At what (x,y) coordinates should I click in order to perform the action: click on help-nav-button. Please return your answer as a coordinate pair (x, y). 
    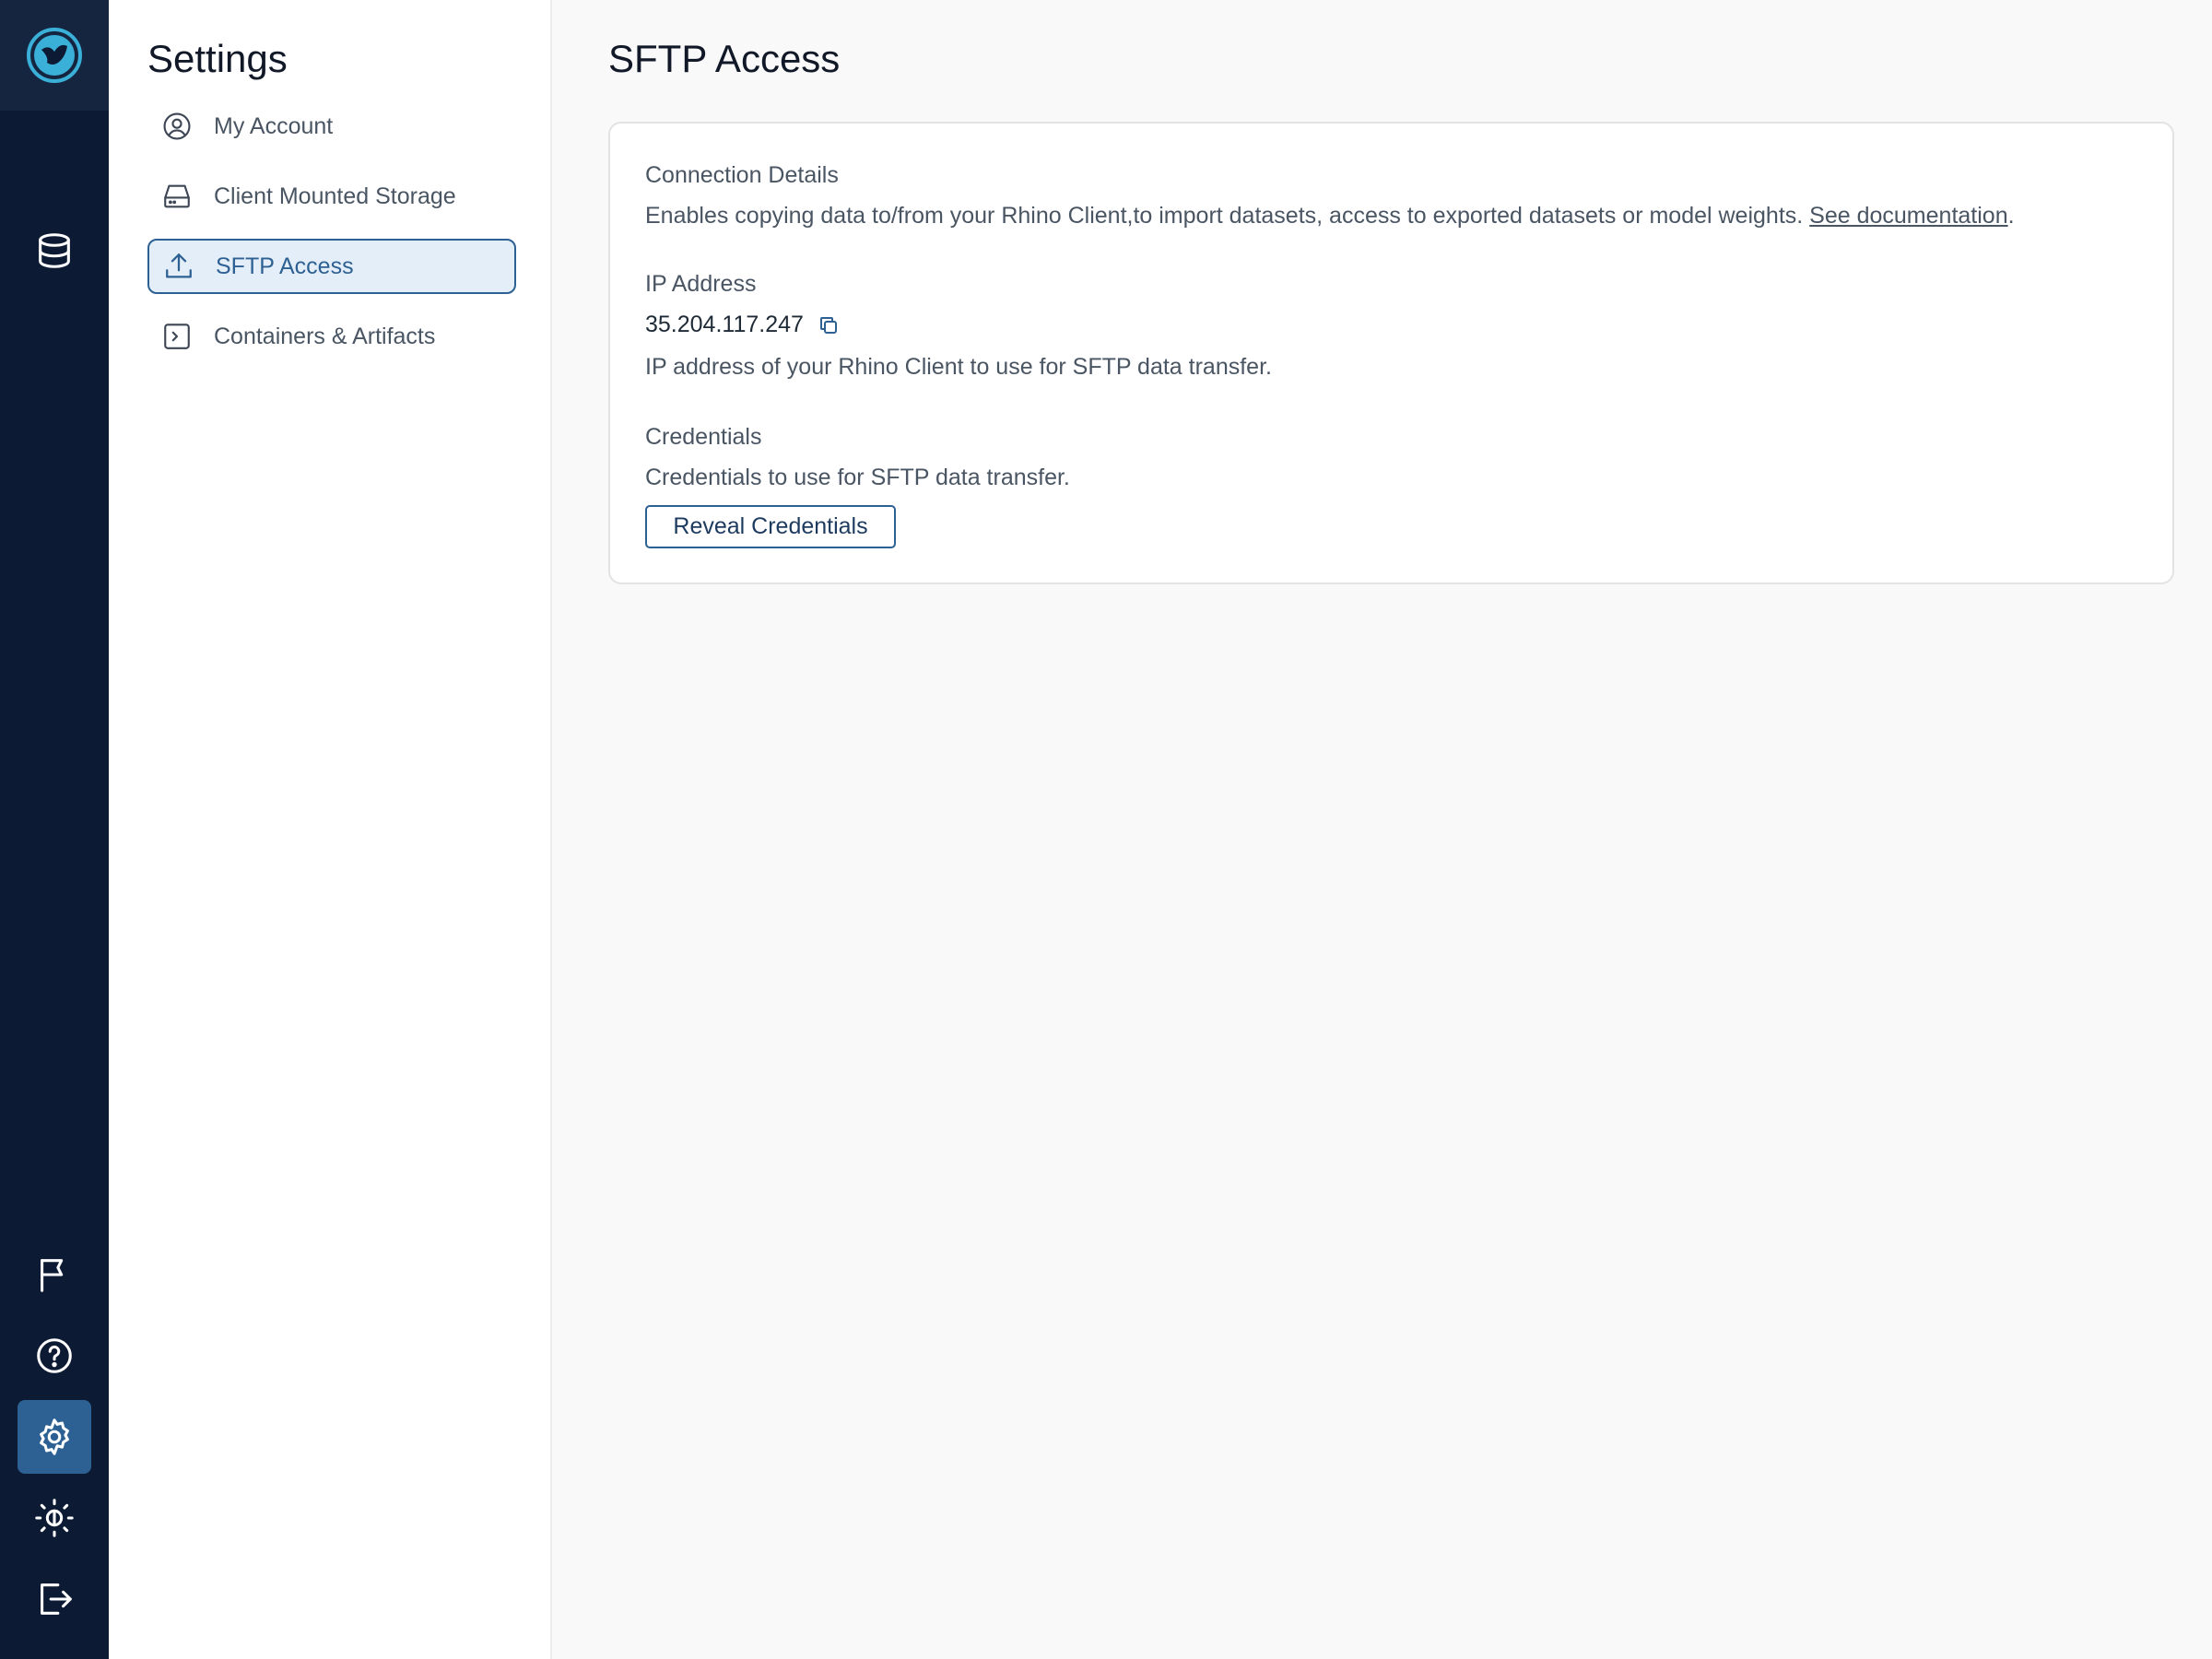
    Looking at the image, I should click on (54, 1356).